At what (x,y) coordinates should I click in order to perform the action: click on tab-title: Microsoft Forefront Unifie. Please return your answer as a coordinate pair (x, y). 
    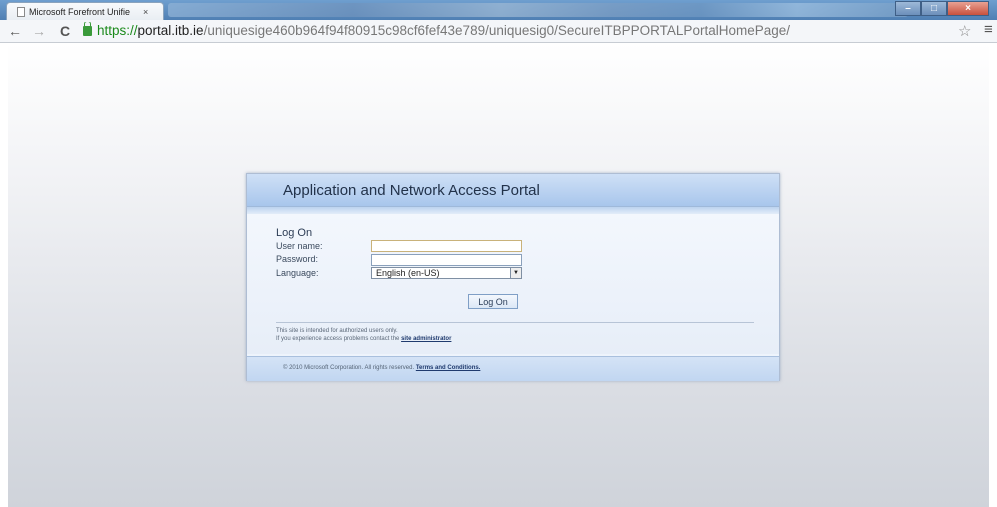
    Looking at the image, I should click on (80, 11).